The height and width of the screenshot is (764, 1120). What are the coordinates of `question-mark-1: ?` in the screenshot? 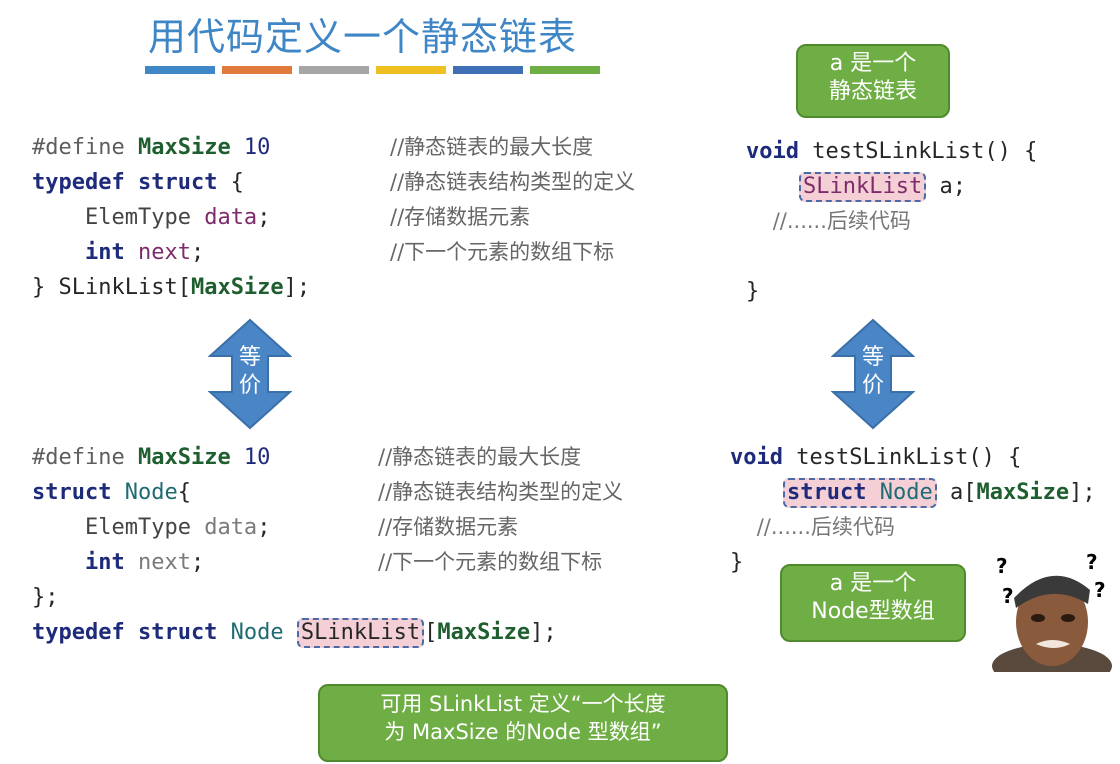 It's located at (1002, 566).